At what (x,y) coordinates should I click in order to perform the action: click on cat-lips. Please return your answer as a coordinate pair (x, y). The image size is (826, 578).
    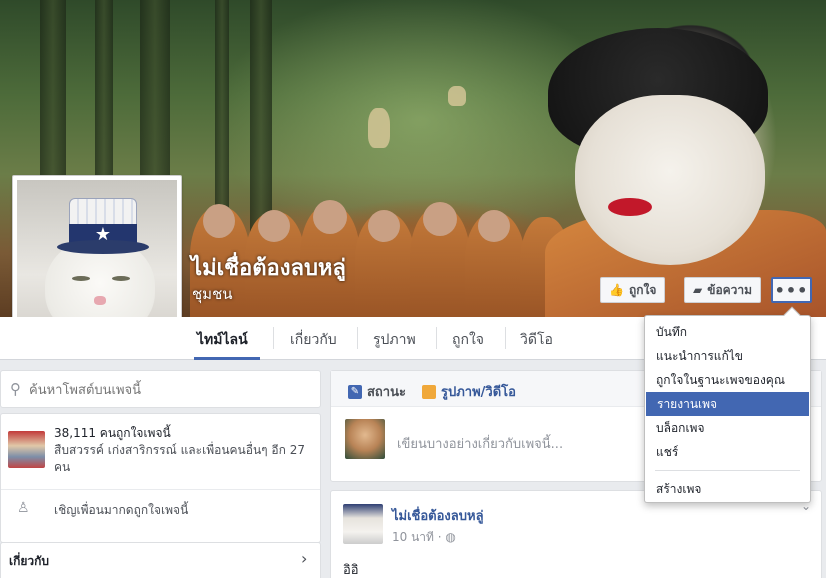
    Looking at the image, I should click on (630, 207).